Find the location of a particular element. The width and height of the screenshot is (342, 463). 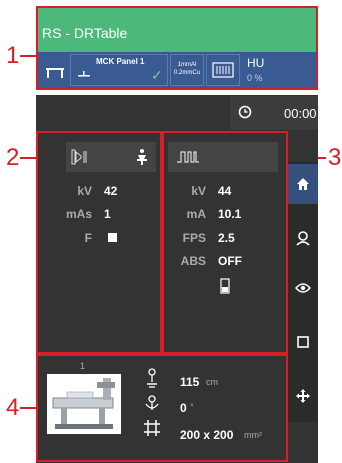

section-1-outline is located at coordinates (177, 48).